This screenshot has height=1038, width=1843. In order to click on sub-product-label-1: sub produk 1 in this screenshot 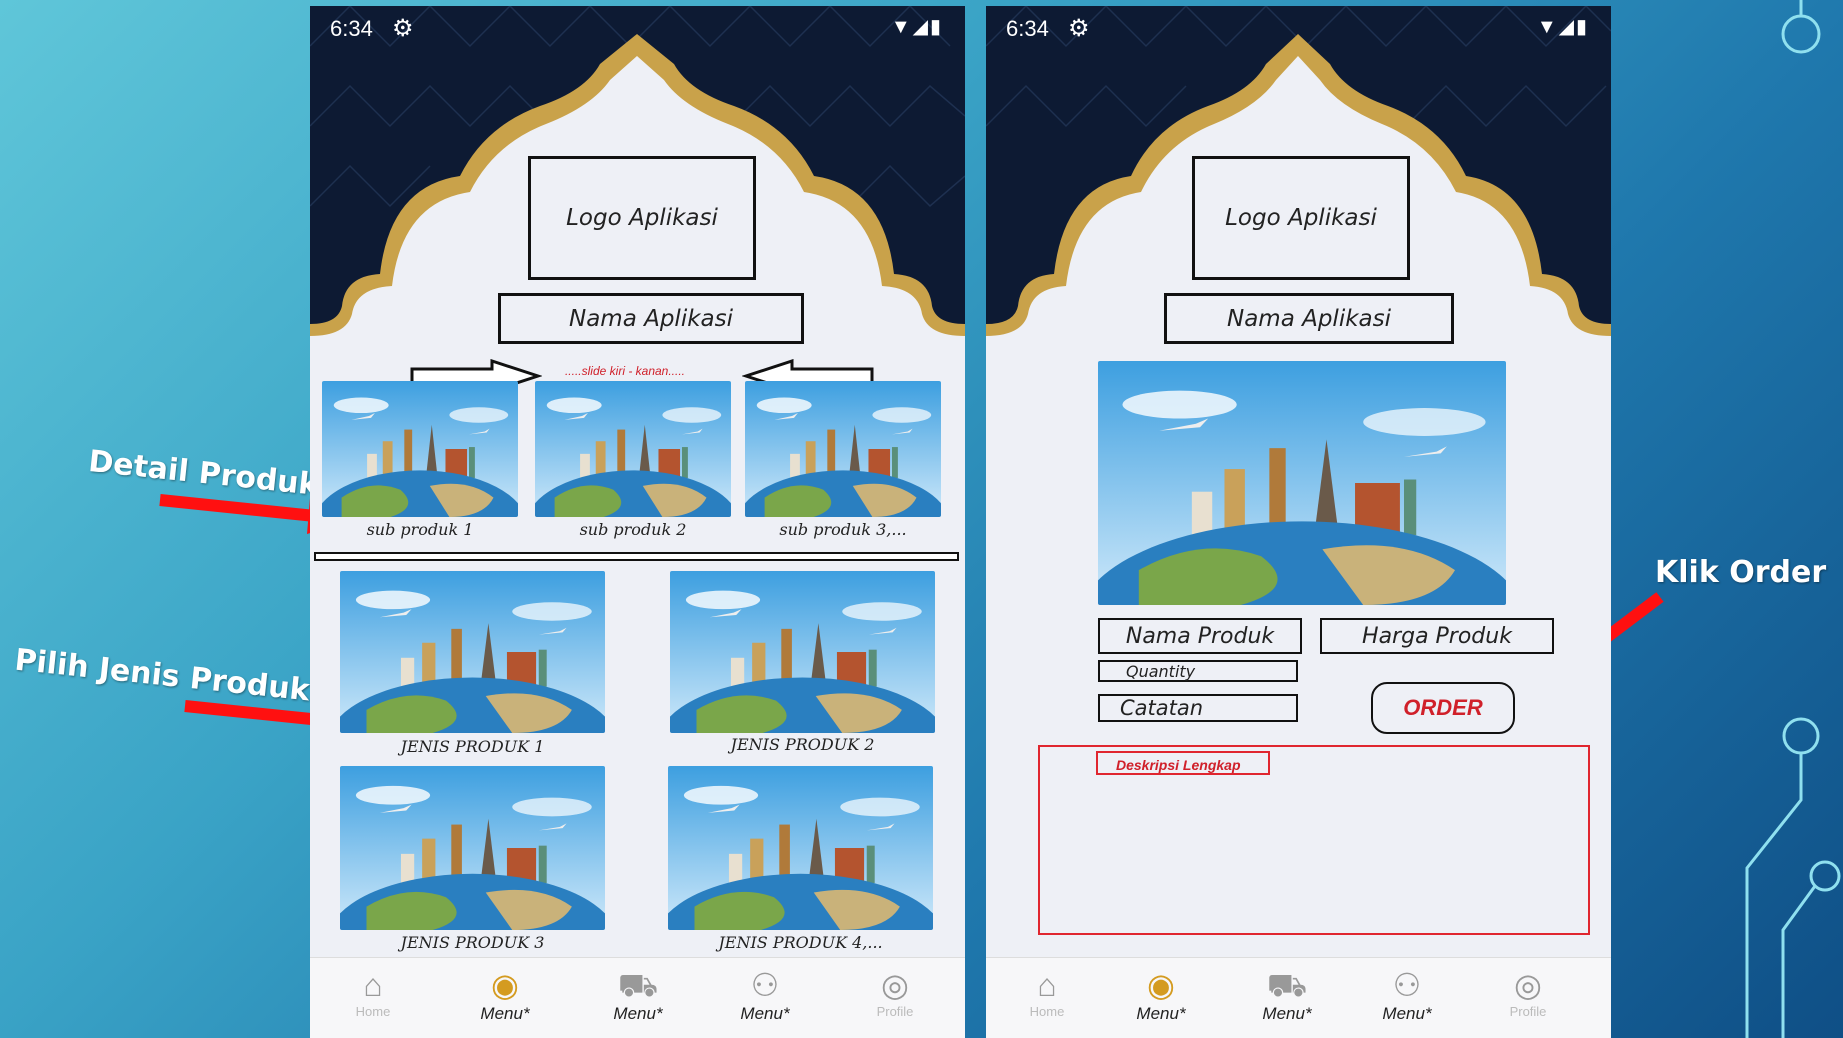, I will do `click(420, 529)`.